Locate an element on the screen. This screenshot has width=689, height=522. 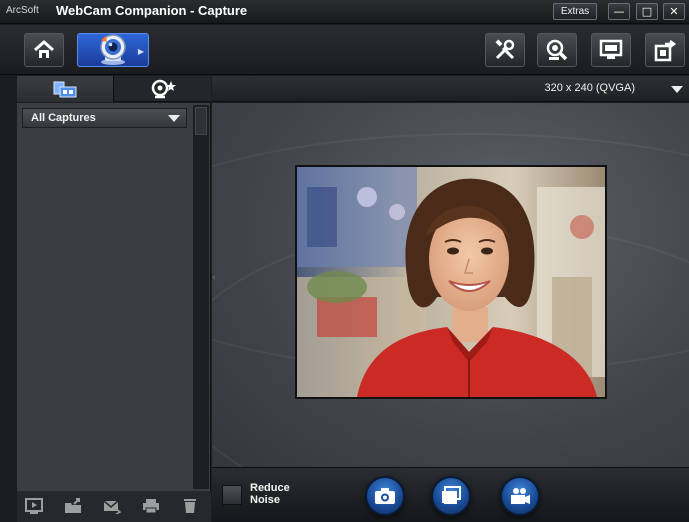
capture-mode-button: ▶ is located at coordinates (113, 50).